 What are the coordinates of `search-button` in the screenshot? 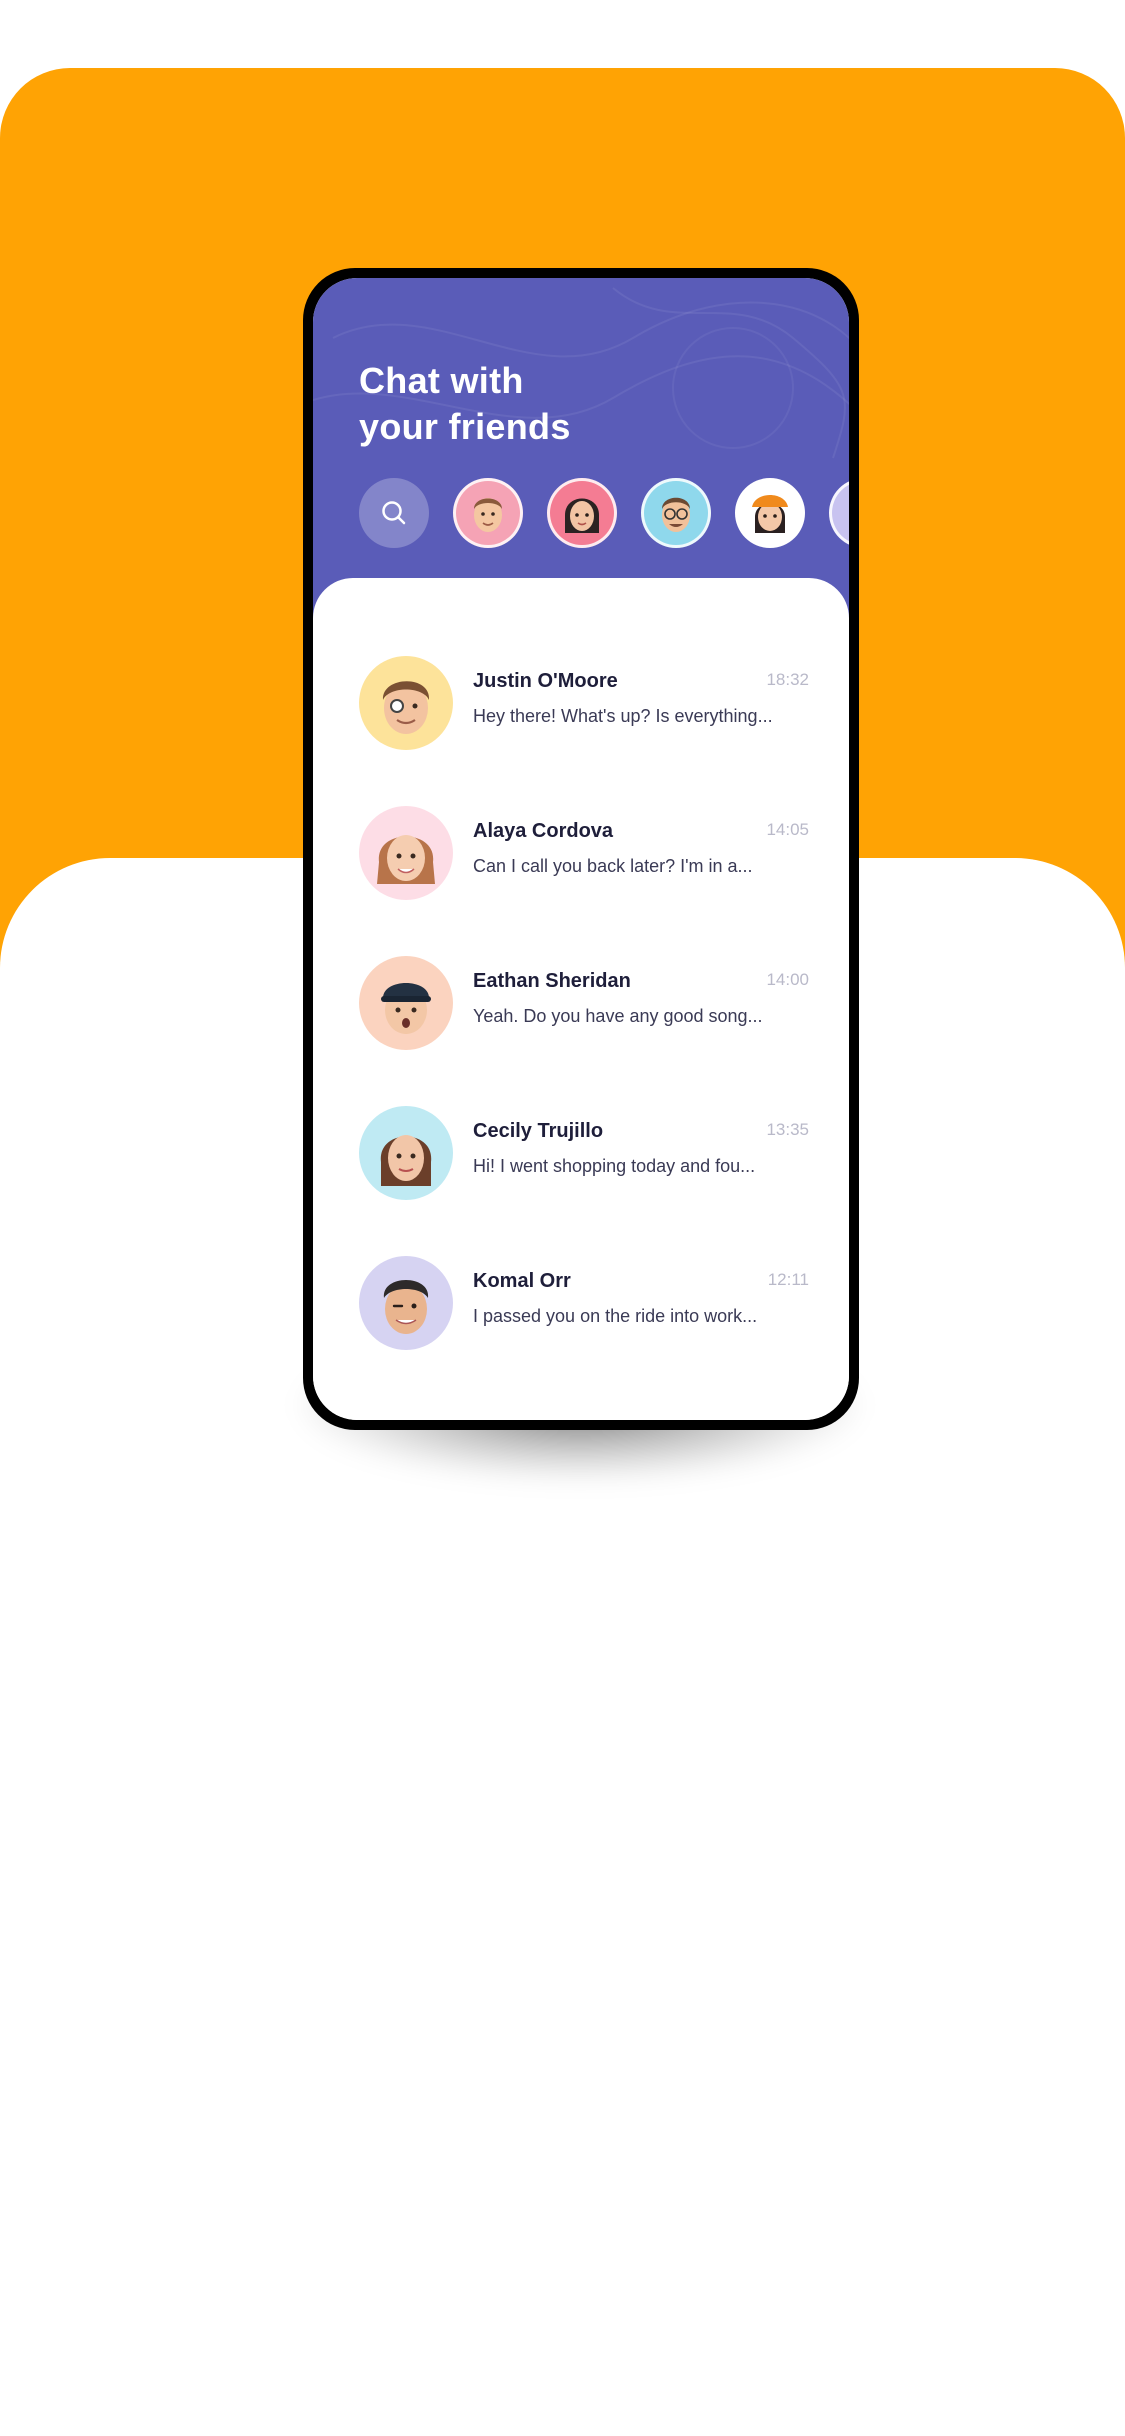 It's located at (394, 513).